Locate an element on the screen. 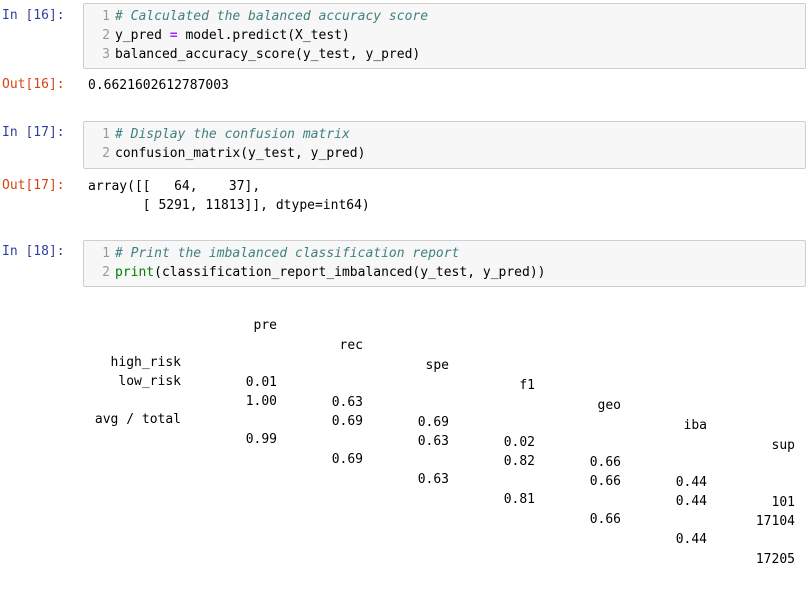  header-sup: sup is located at coordinates (783, 445).